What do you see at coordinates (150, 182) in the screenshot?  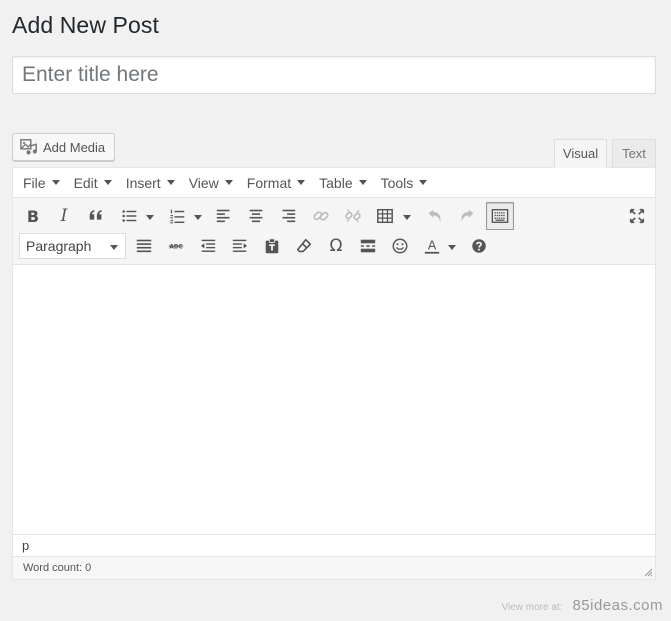 I see `menu-insert: Insert` at bounding box center [150, 182].